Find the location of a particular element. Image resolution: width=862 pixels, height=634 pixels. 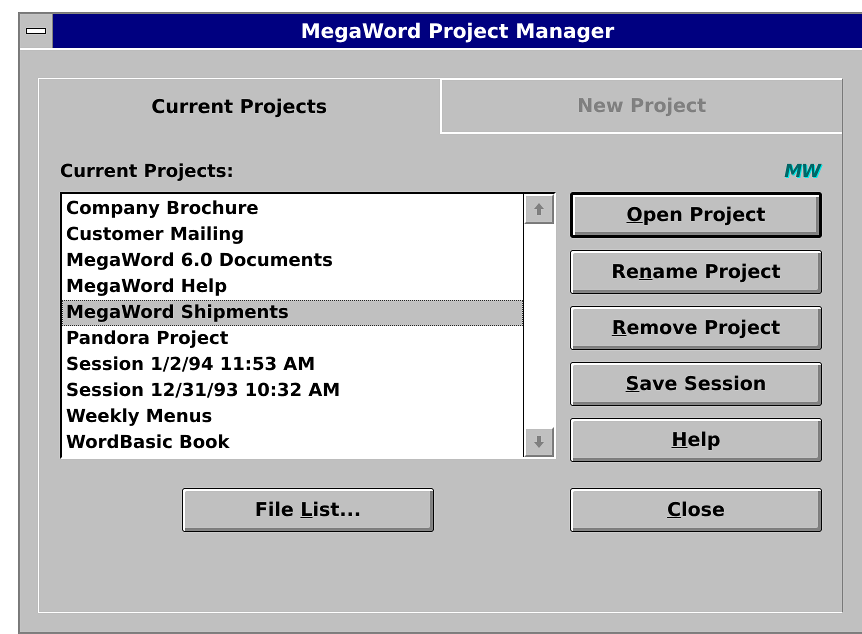

scroll-down-button is located at coordinates (539, 442).